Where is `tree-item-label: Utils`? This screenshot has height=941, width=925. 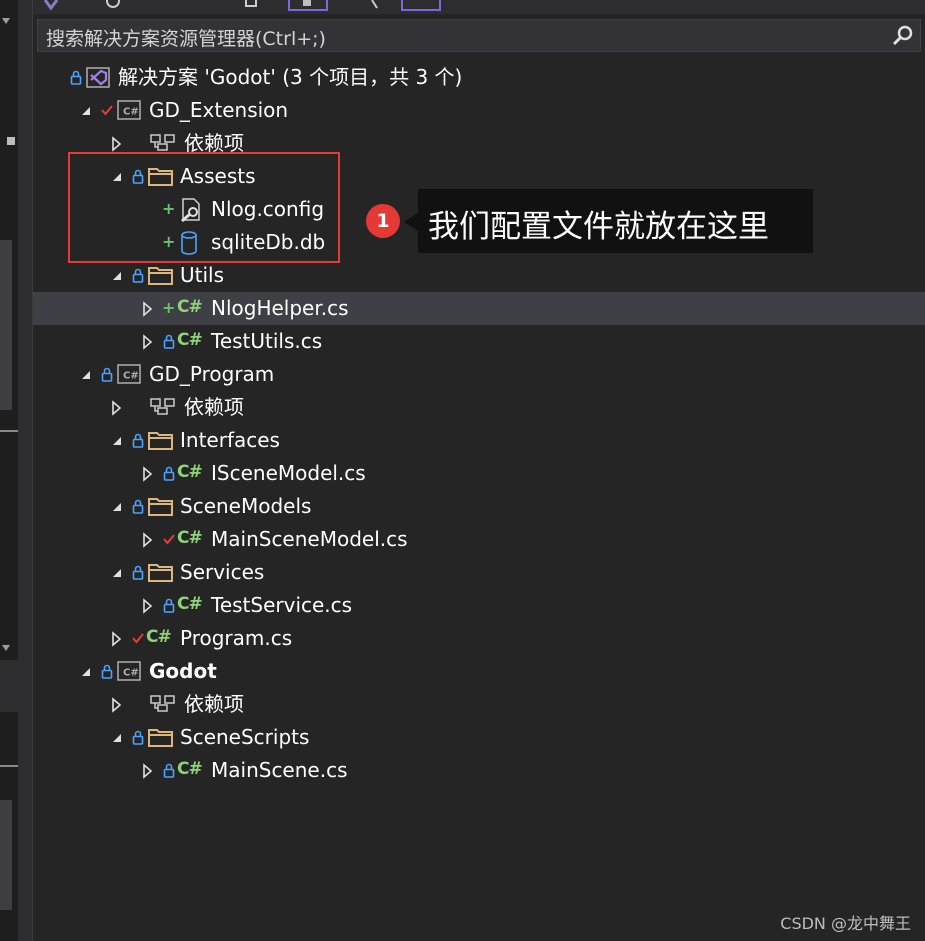 tree-item-label: Utils is located at coordinates (202, 275).